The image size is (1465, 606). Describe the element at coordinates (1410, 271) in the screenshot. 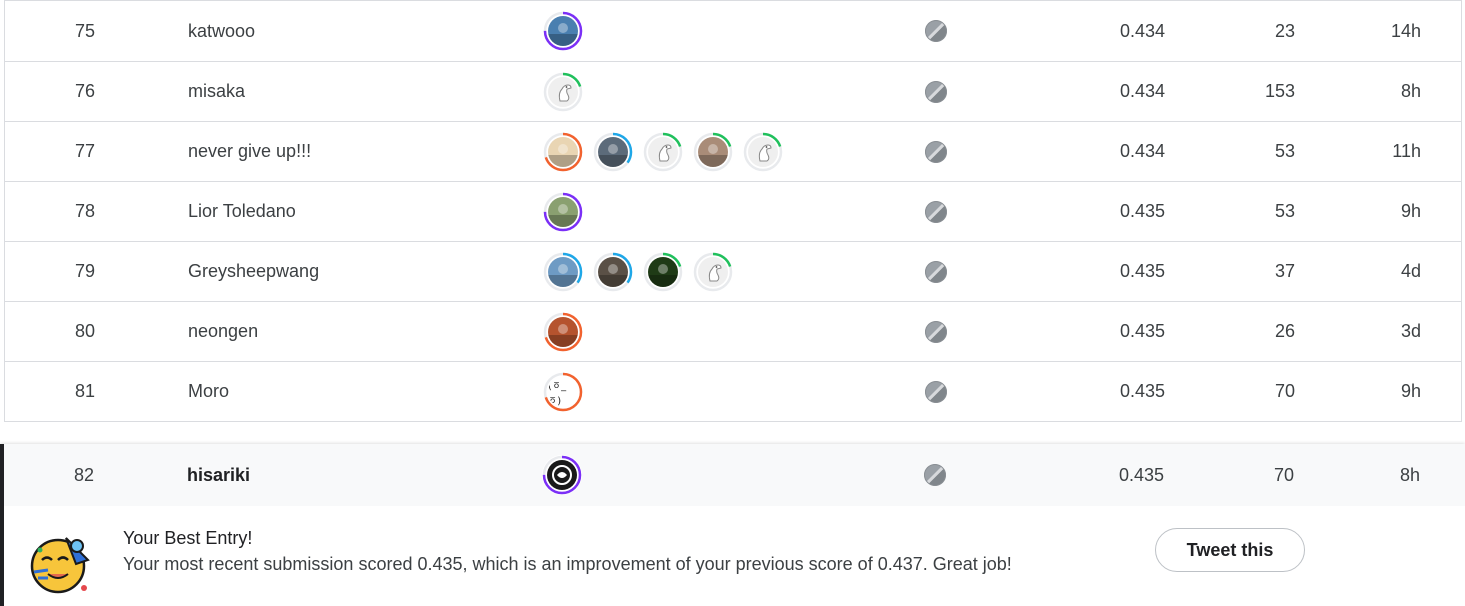

I see `team-last-submission: 4d` at that location.